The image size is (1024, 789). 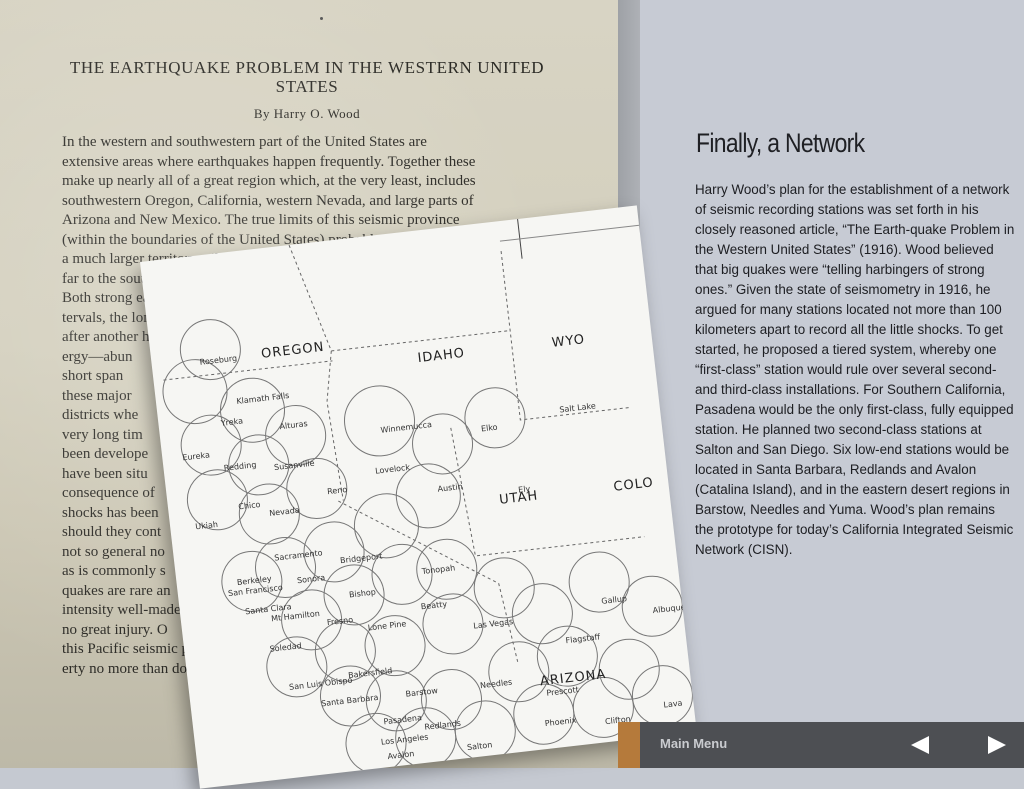 I want to click on map-place-label: Elko, so click(x=489, y=428).